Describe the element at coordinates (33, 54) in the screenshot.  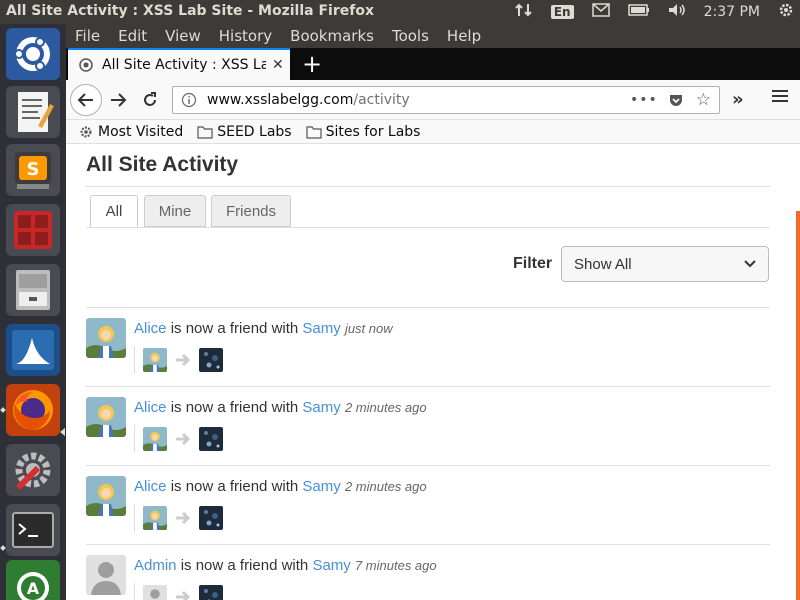
I see `ubuntu-icon` at that location.